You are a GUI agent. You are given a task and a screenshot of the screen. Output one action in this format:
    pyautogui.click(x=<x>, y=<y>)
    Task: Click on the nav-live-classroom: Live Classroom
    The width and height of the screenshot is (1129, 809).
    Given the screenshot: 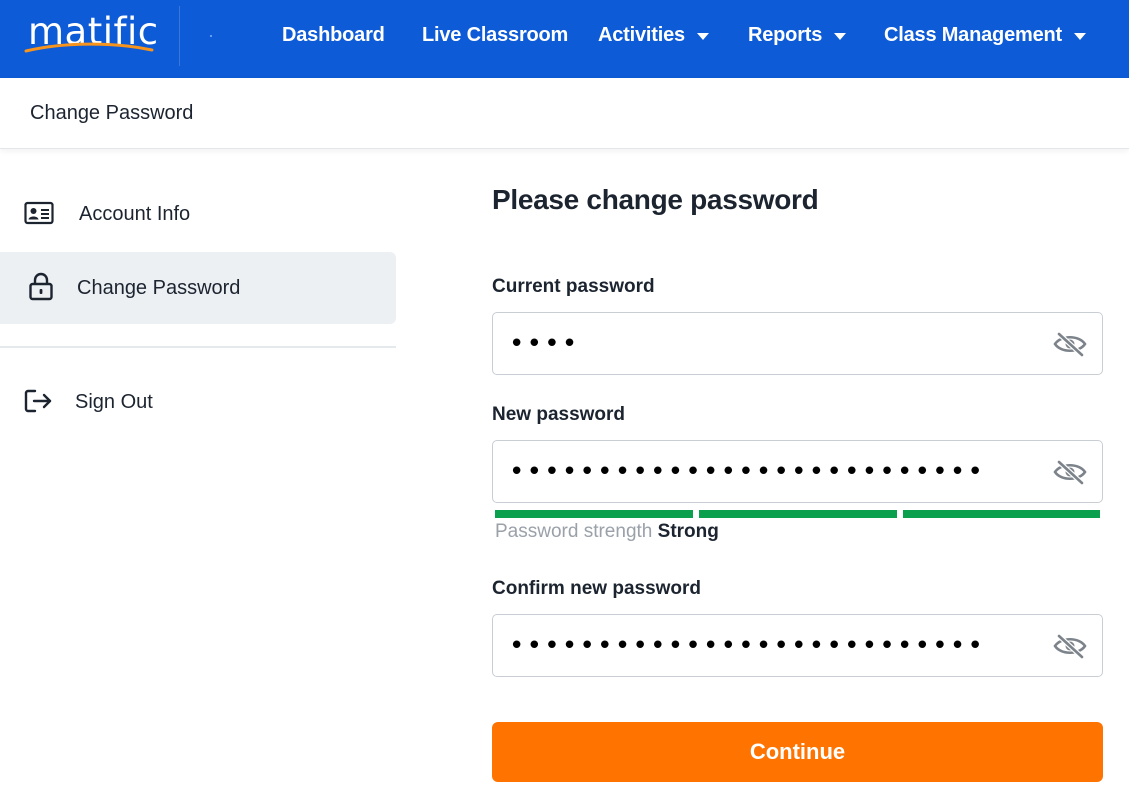 What is the action you would take?
    pyautogui.click(x=495, y=35)
    